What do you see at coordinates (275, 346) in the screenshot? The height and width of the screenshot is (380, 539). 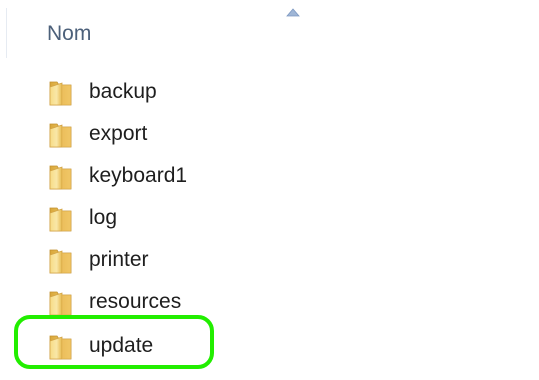 I see `list-item: update` at bounding box center [275, 346].